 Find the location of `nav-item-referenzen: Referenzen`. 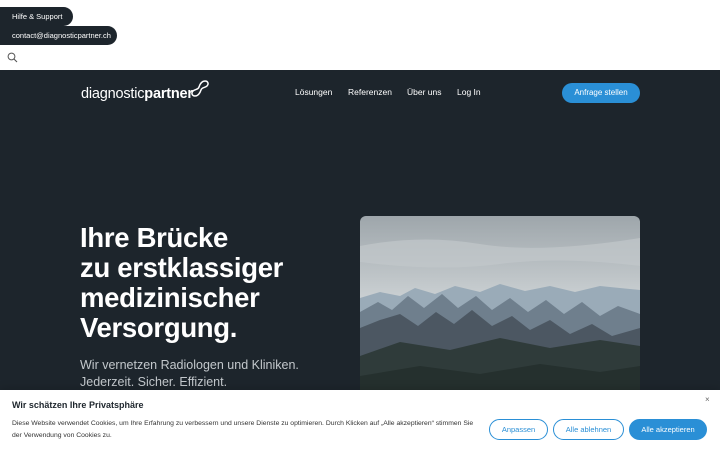

nav-item-referenzen: Referenzen is located at coordinates (370, 92).